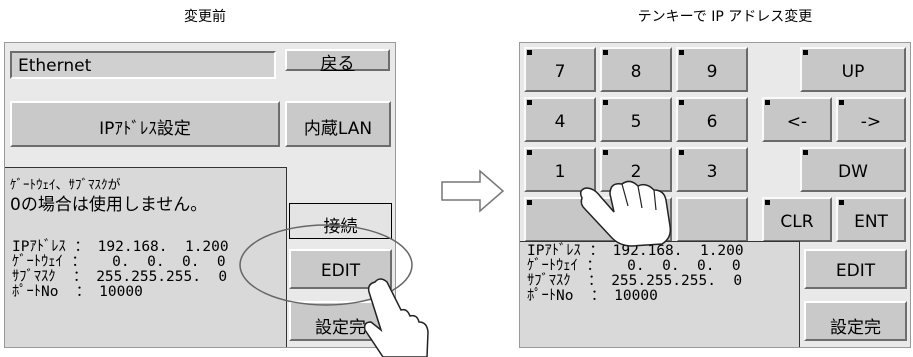 This screenshot has height=357, width=913. What do you see at coordinates (625, 213) in the screenshot?
I see `tapping-hand-icon` at bounding box center [625, 213].